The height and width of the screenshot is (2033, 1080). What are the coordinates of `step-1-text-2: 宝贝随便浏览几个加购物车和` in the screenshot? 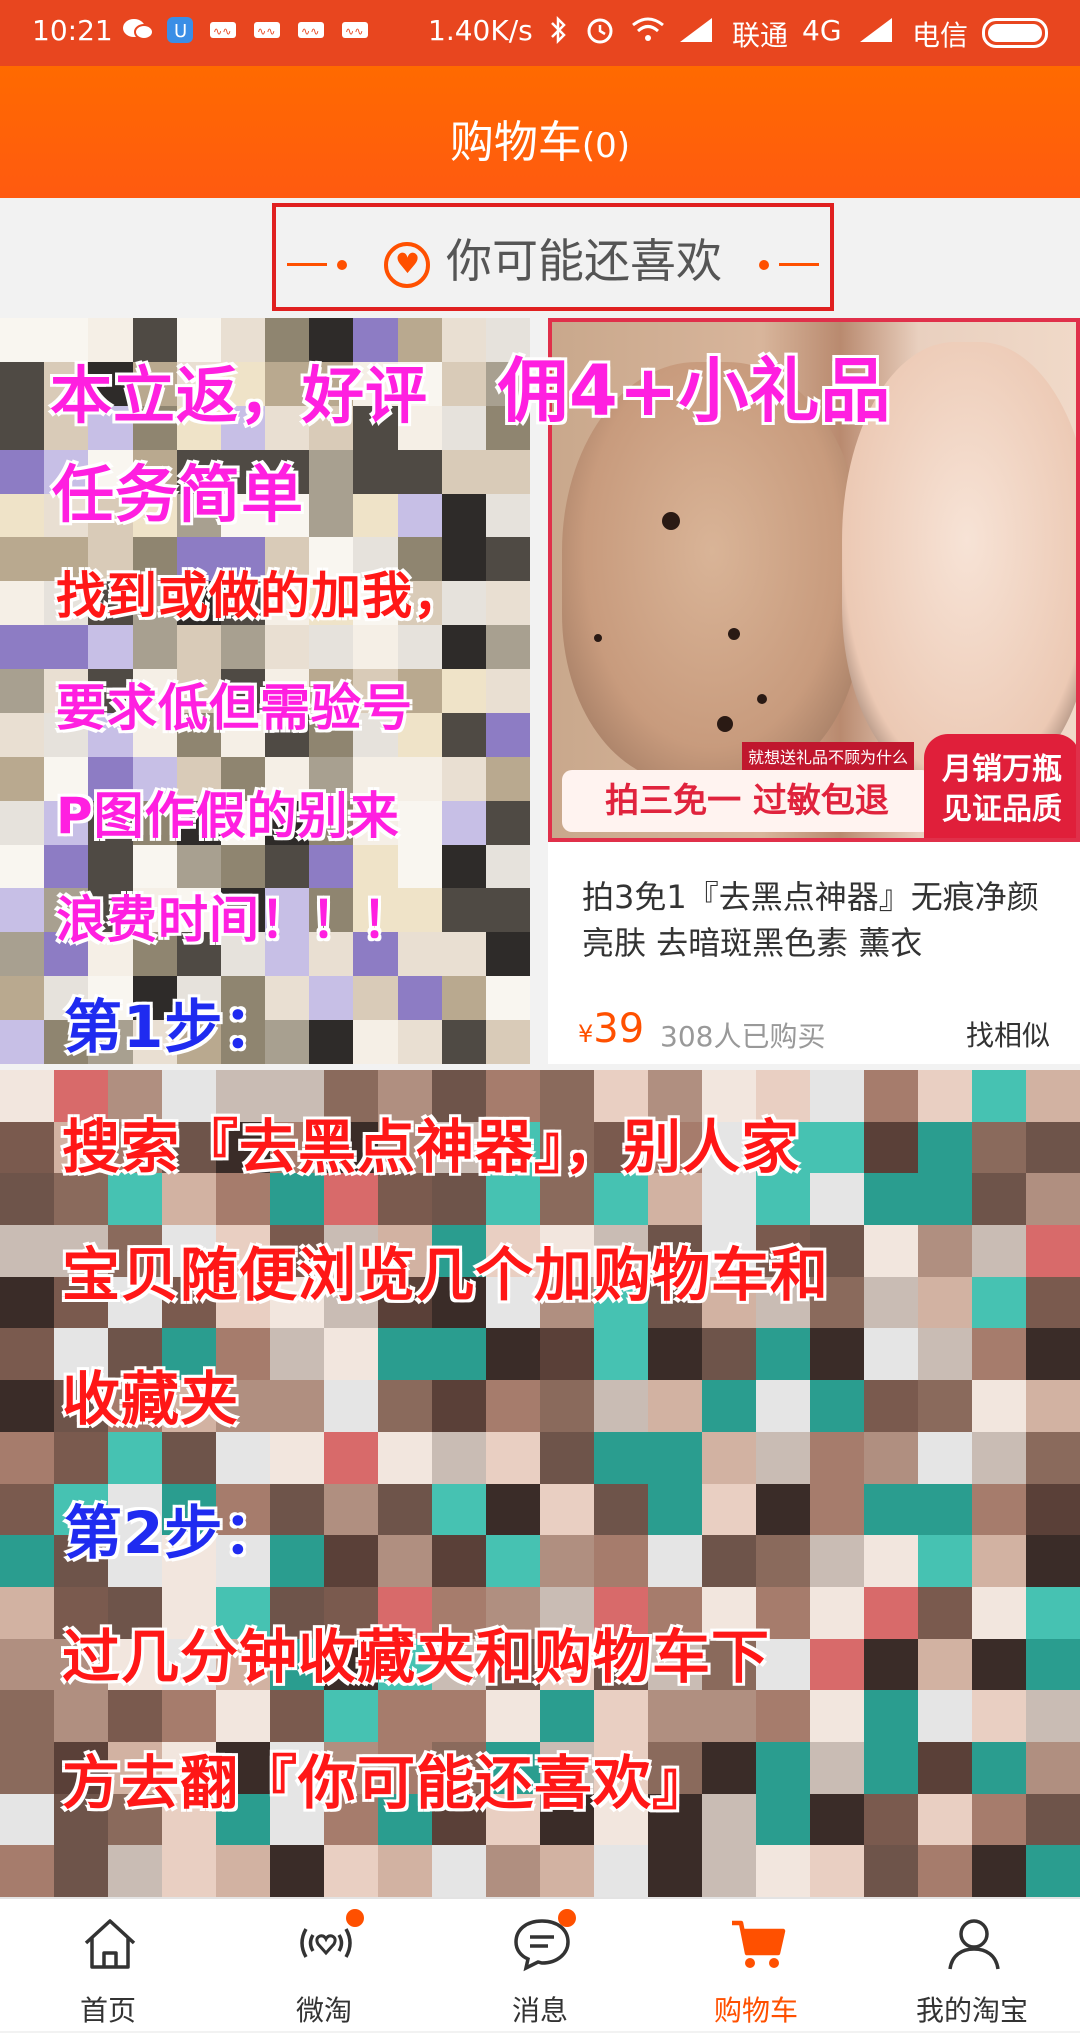 It's located at (446, 1275).